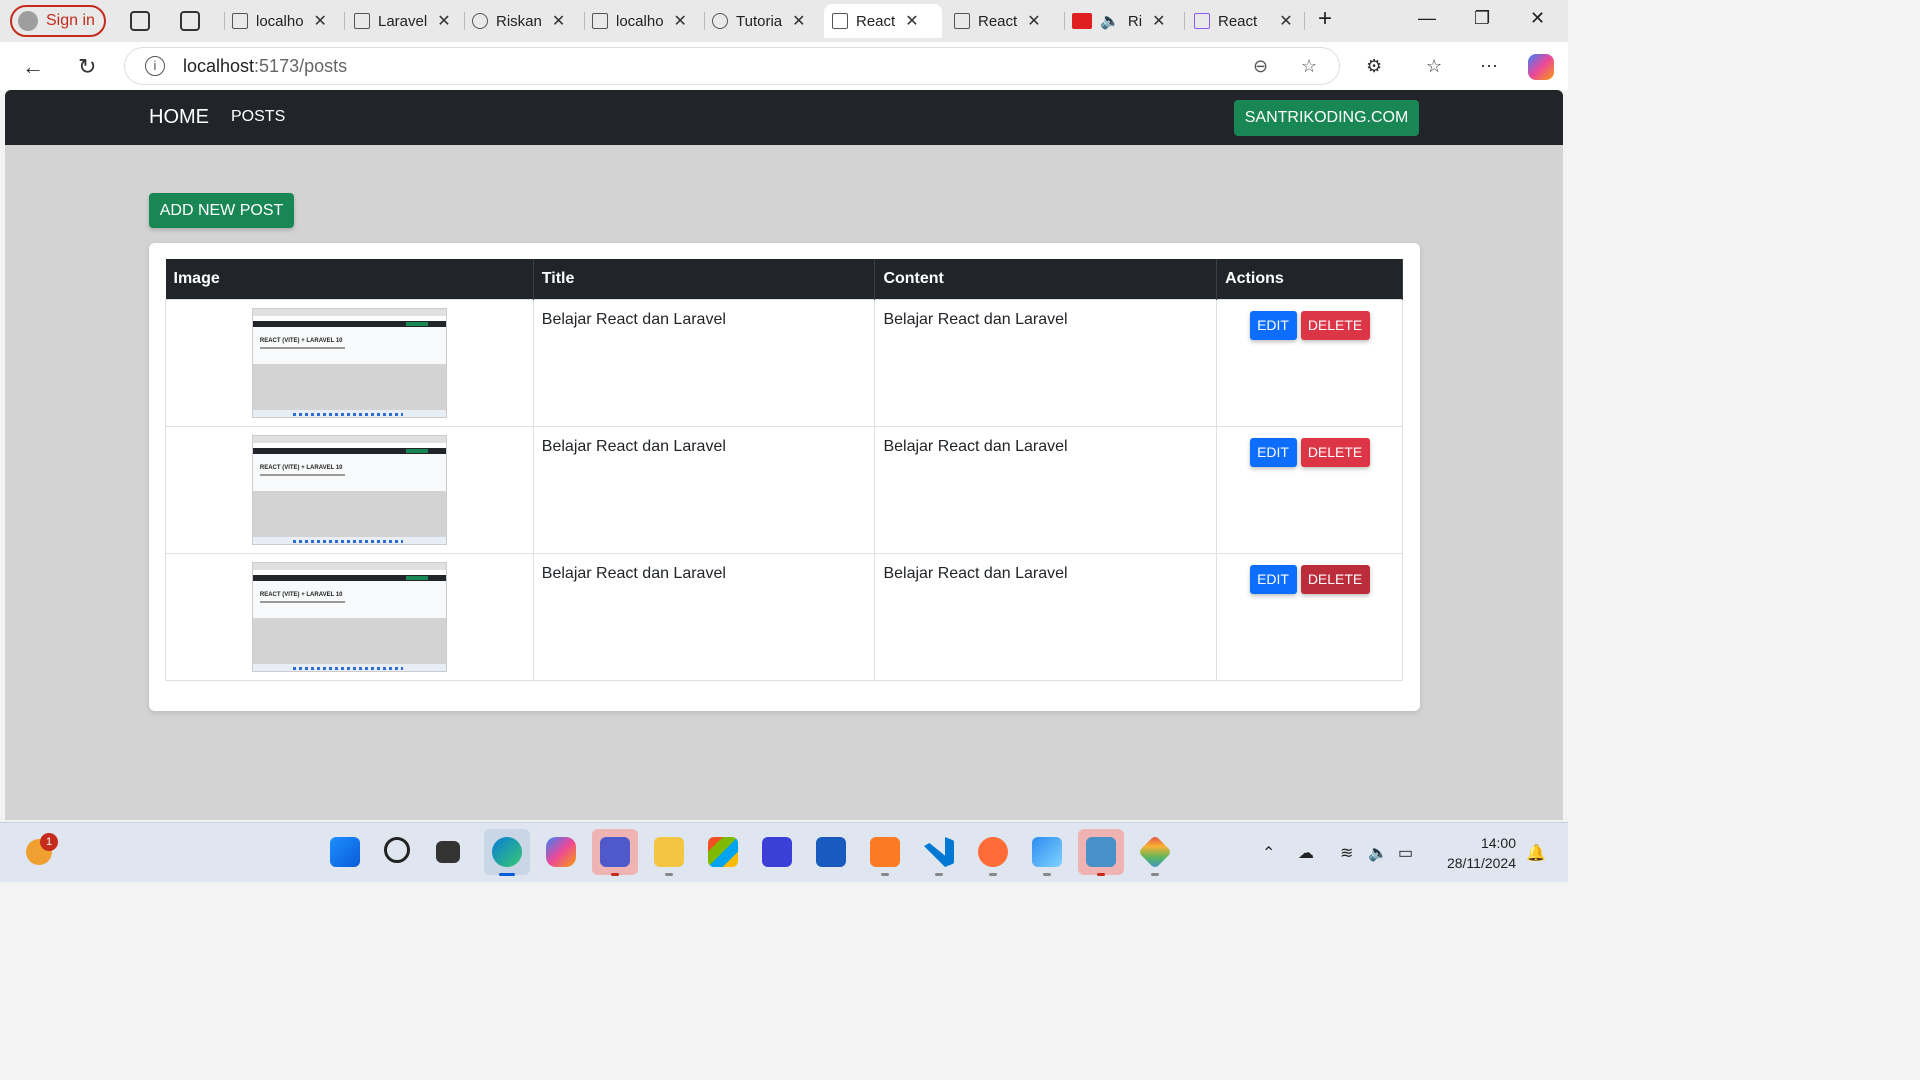  Describe the element at coordinates (349, 362) in the screenshot. I see `image-cell: REACT (VITE) + LARAVEL 10` at that location.